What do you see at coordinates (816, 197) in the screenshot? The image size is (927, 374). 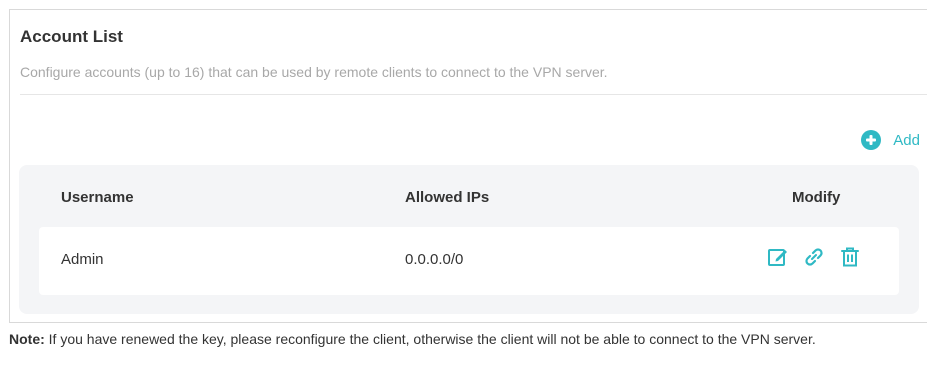 I see `column-header-modify: Modify` at bounding box center [816, 197].